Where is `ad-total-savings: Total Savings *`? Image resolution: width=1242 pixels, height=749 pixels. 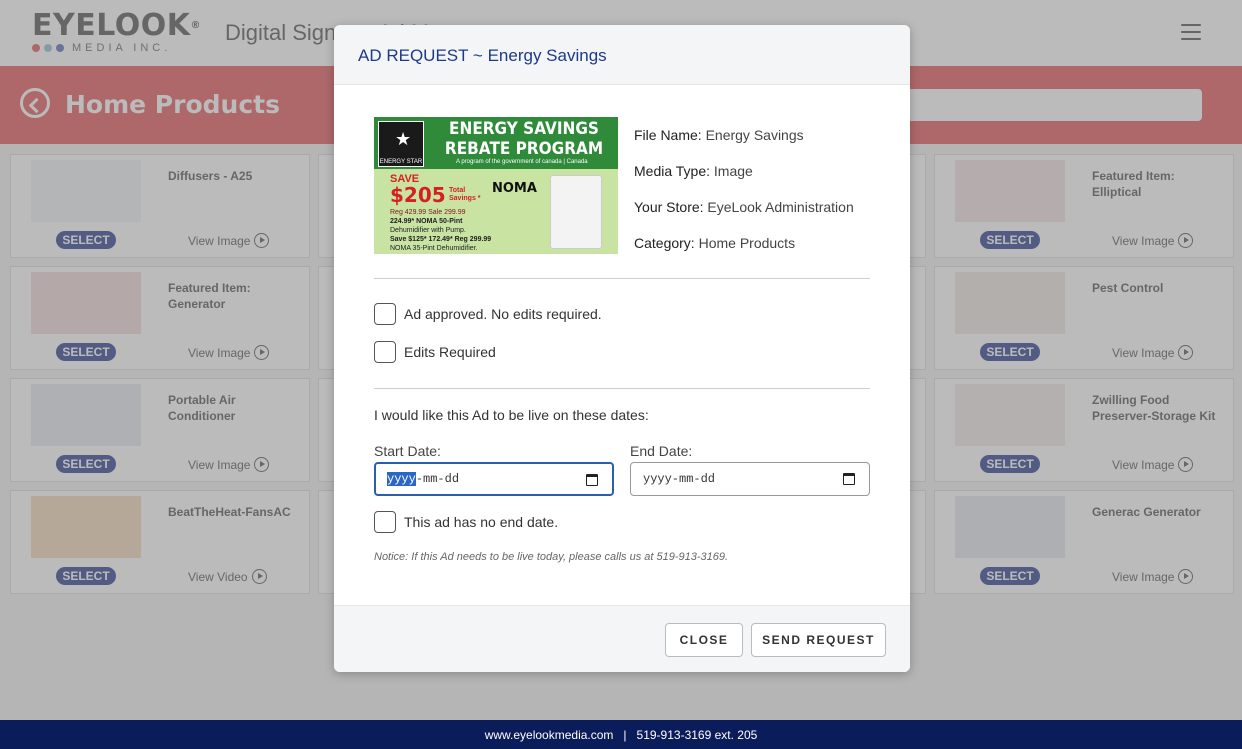
ad-total-savings: Total Savings * is located at coordinates (465, 195).